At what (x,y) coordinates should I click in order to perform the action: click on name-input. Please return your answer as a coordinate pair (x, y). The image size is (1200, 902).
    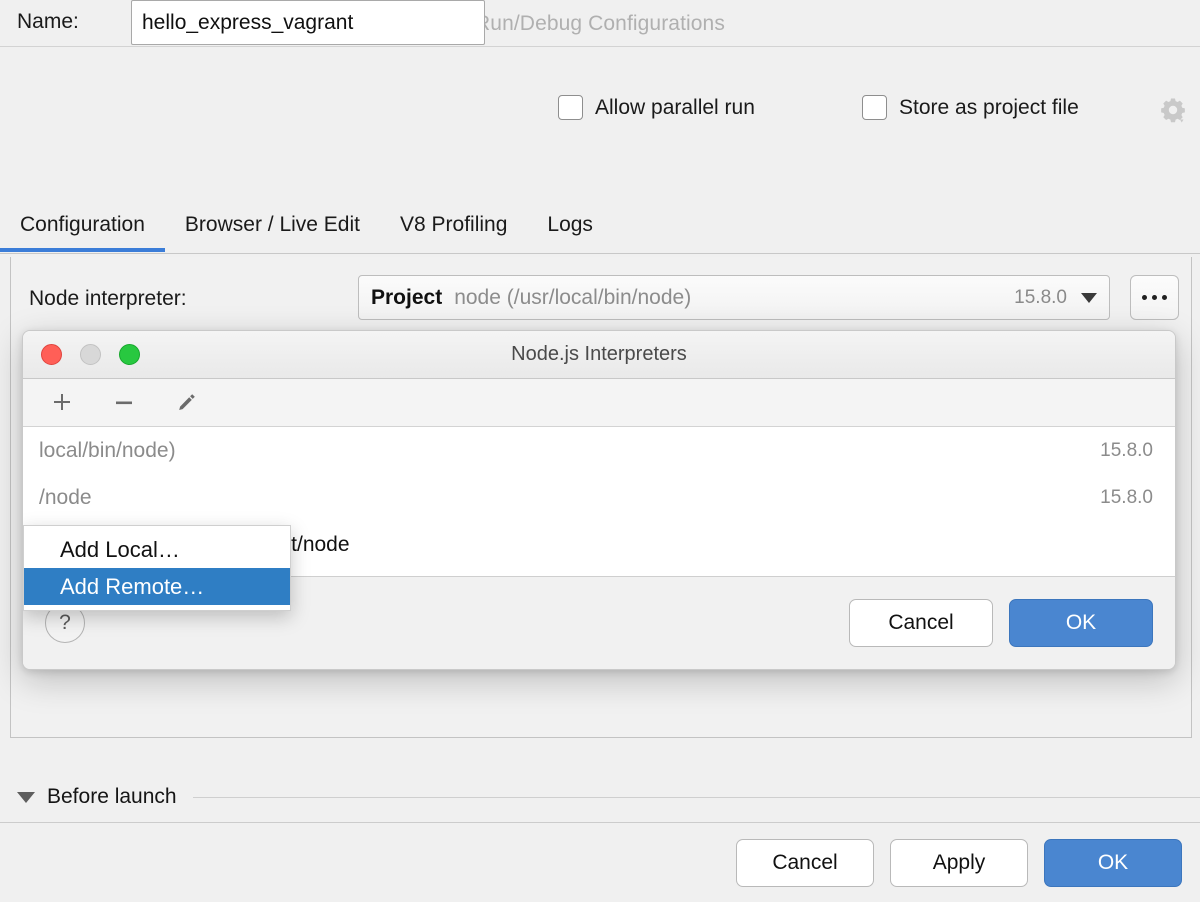
    Looking at the image, I should click on (308, 22).